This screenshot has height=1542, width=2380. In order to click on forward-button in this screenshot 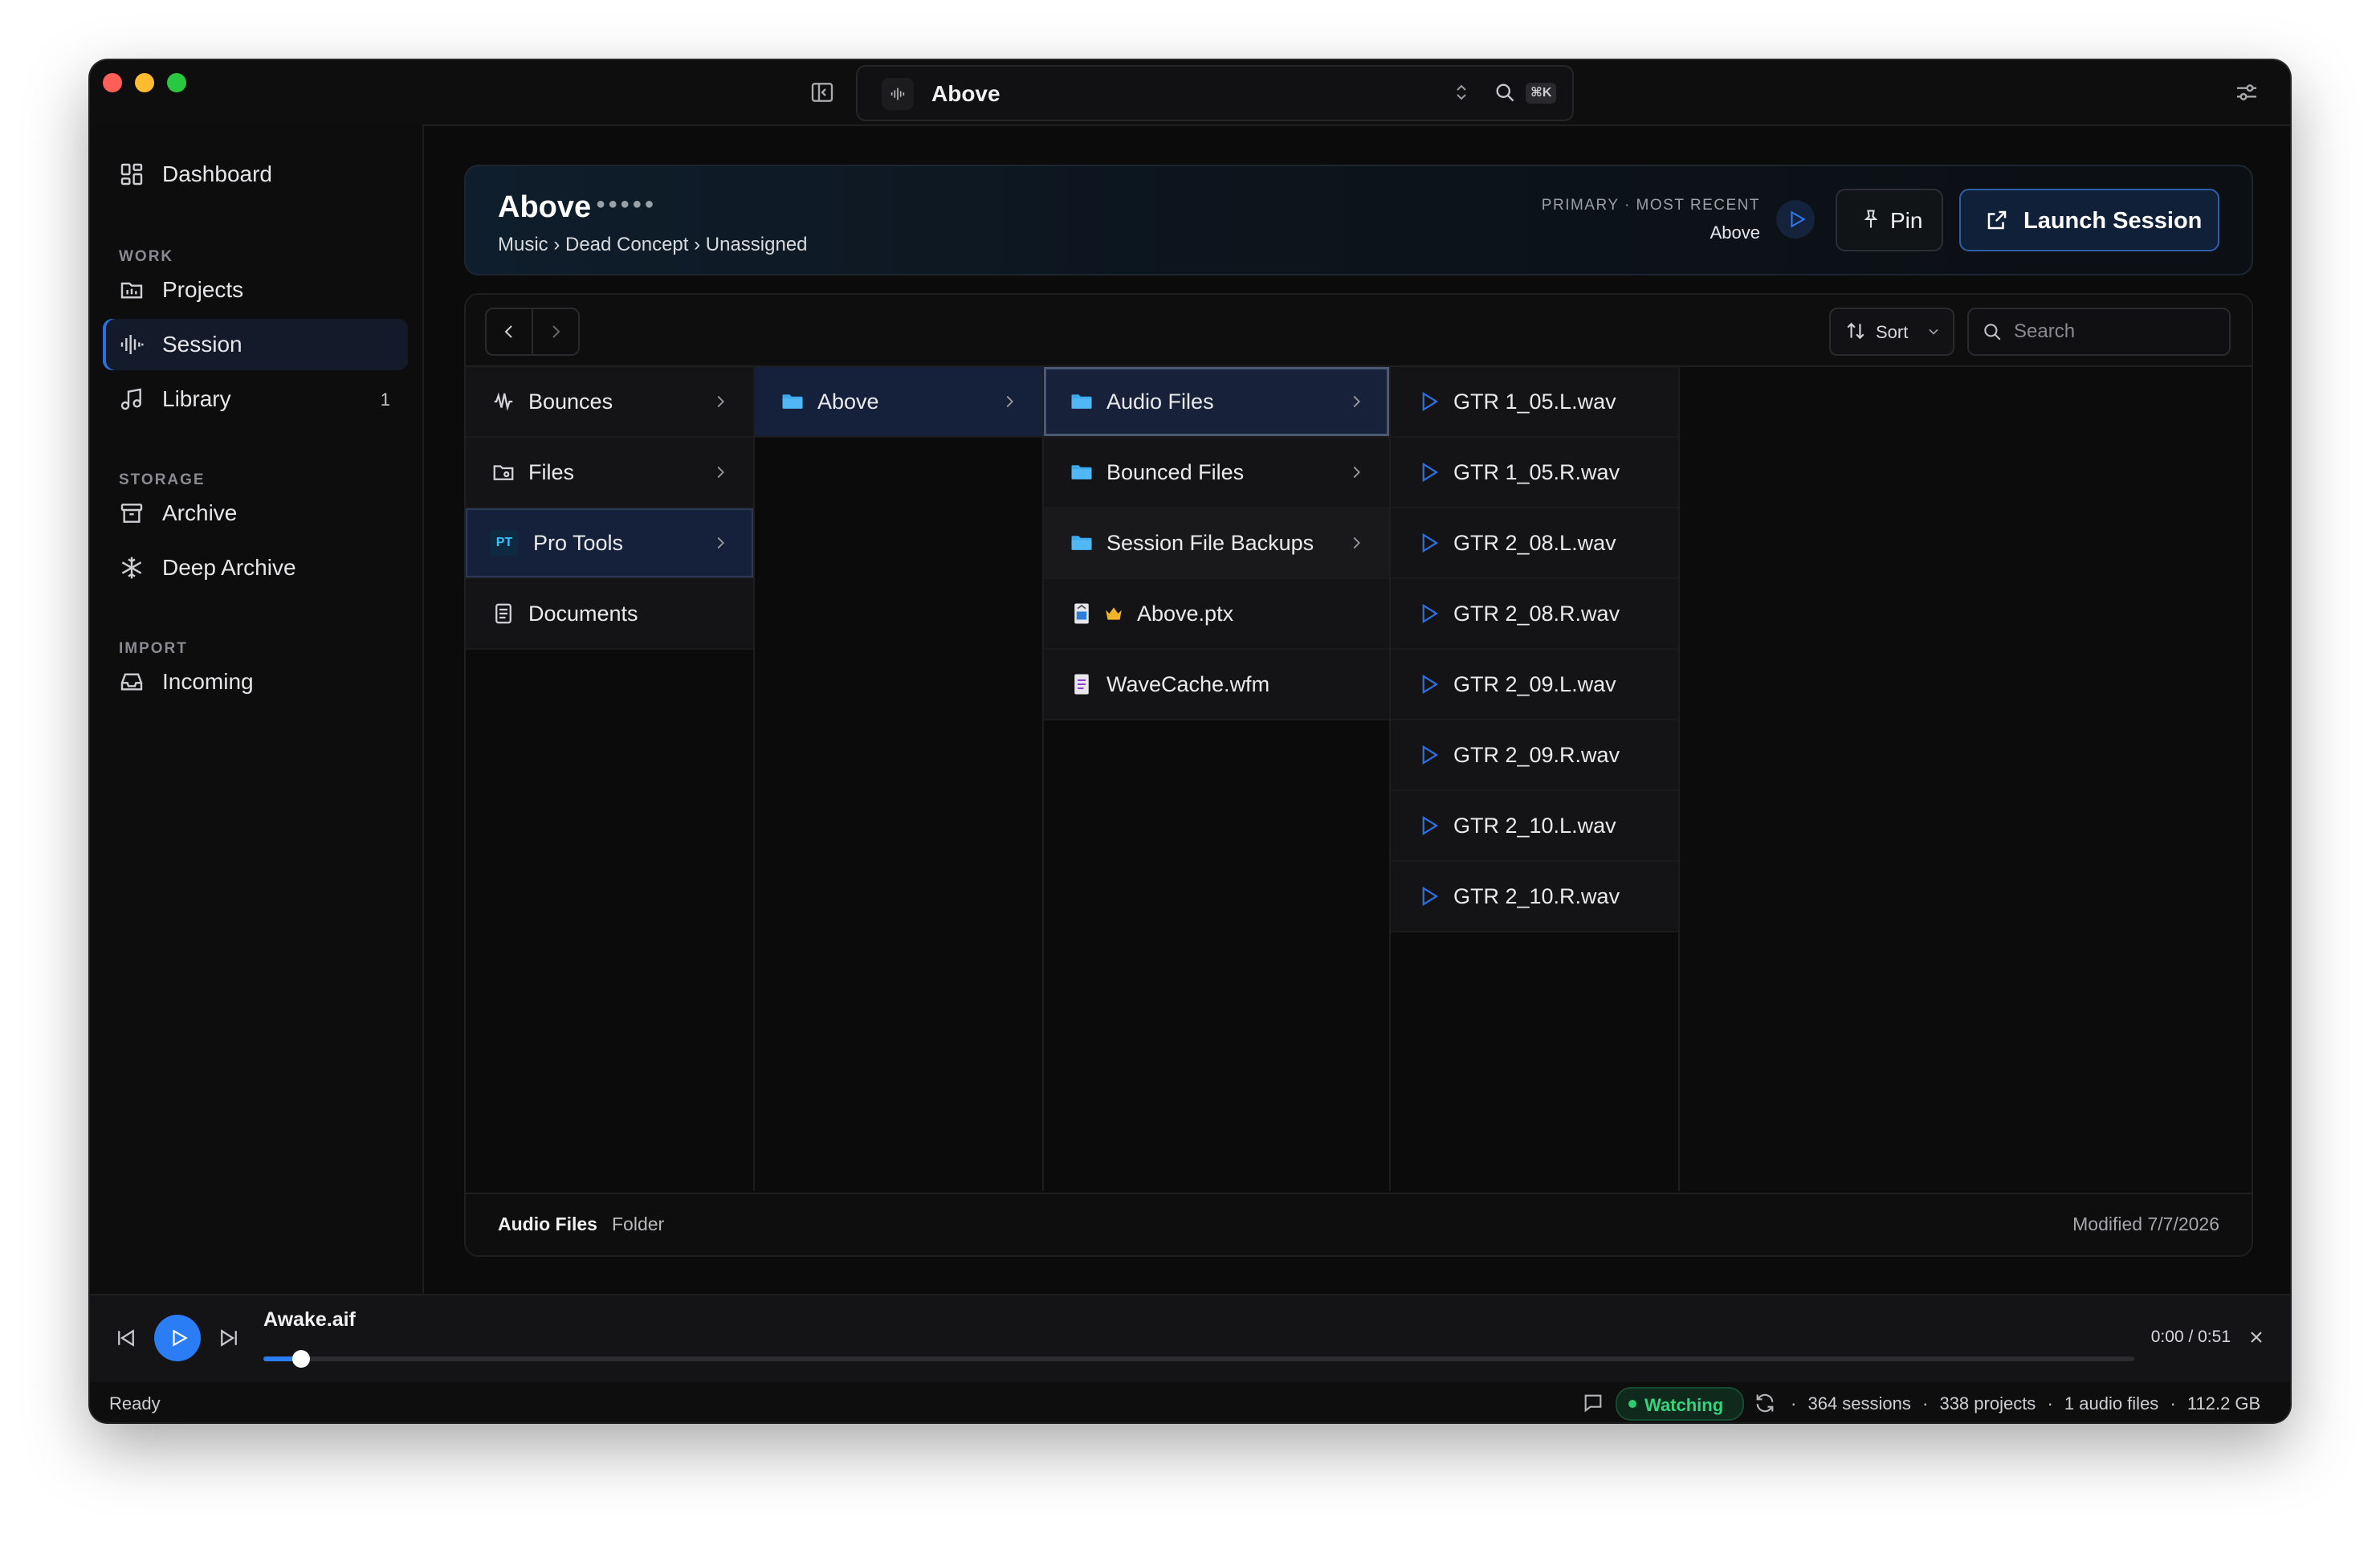, I will do `click(555, 331)`.